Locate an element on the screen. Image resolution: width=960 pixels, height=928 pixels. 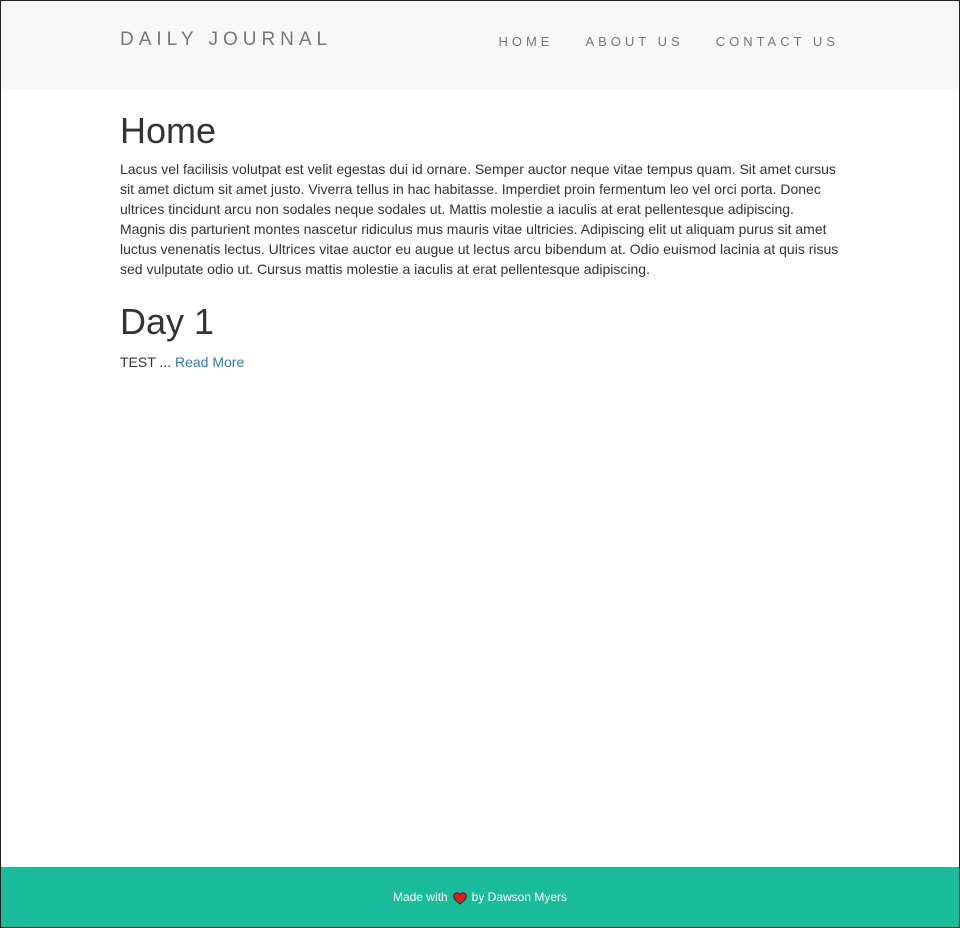
nav-link-about-us: ABOUT US is located at coordinates (634, 41).